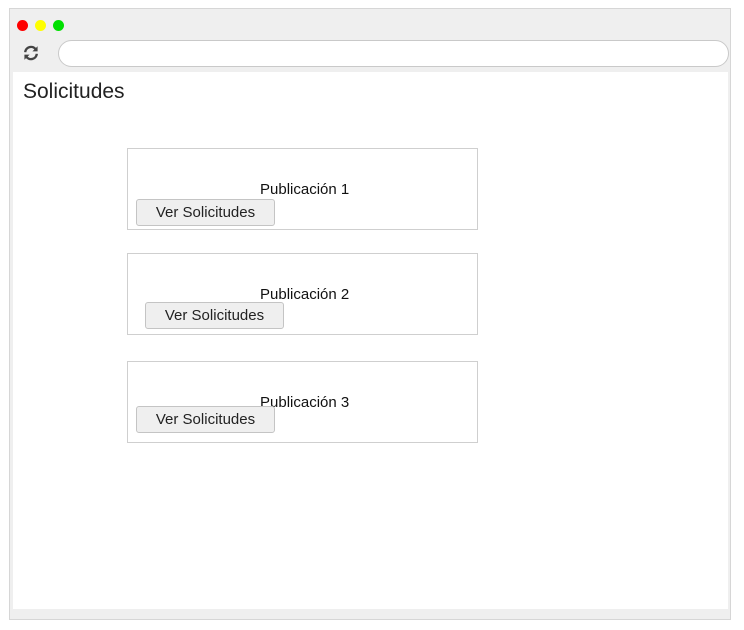  I want to click on publication-card: Publicación 3 Ver Solicitudes, so click(302, 402).